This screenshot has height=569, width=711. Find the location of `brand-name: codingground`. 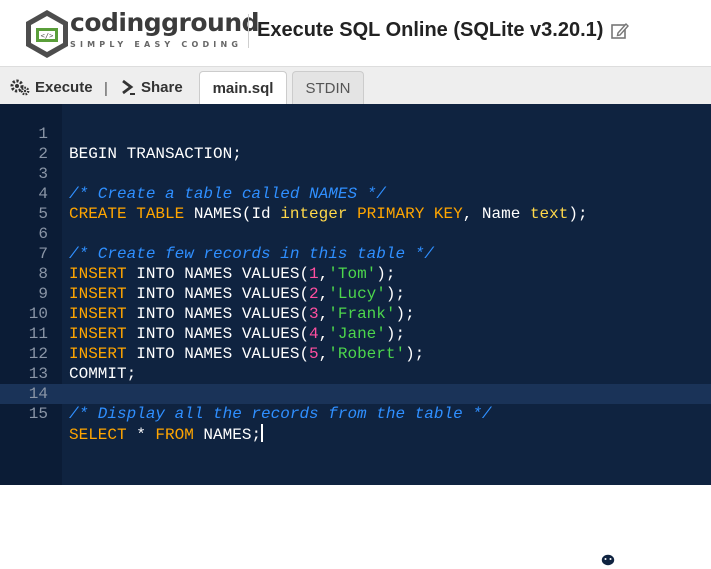

brand-name: codingground is located at coordinates (165, 22).